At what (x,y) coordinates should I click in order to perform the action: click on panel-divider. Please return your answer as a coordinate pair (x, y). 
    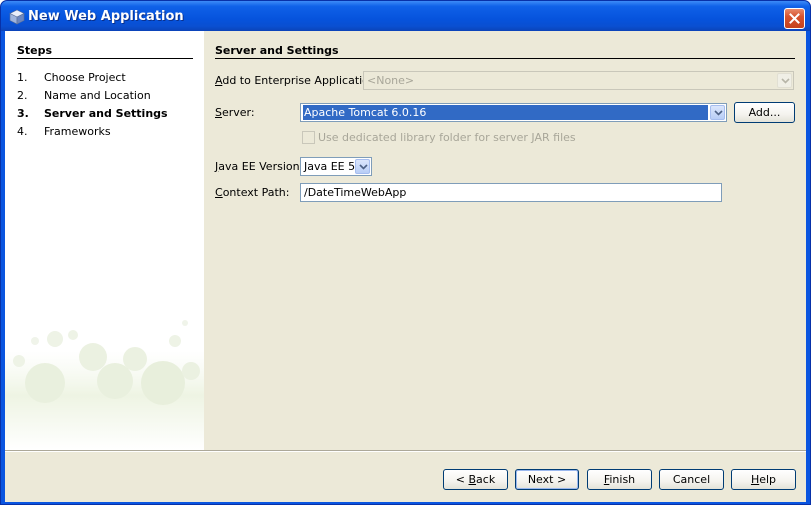
    Looking at the image, I should click on (505, 58).